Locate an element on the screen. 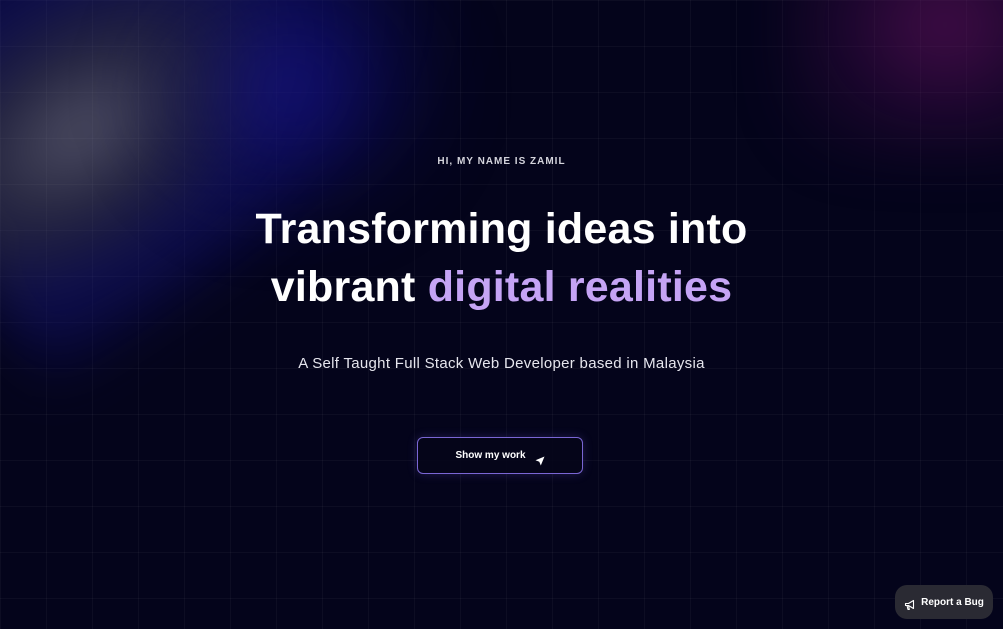 This screenshot has width=1003, height=629. show-my-work-button: Show my work is located at coordinates (500, 455).